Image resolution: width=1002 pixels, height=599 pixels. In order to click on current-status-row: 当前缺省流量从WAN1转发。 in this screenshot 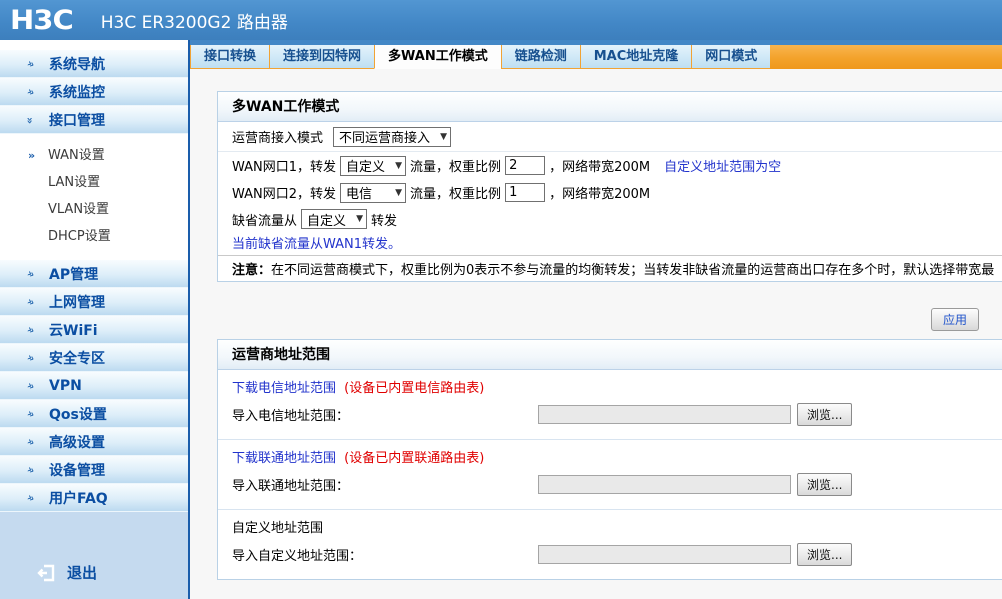, I will do `click(610, 242)`.